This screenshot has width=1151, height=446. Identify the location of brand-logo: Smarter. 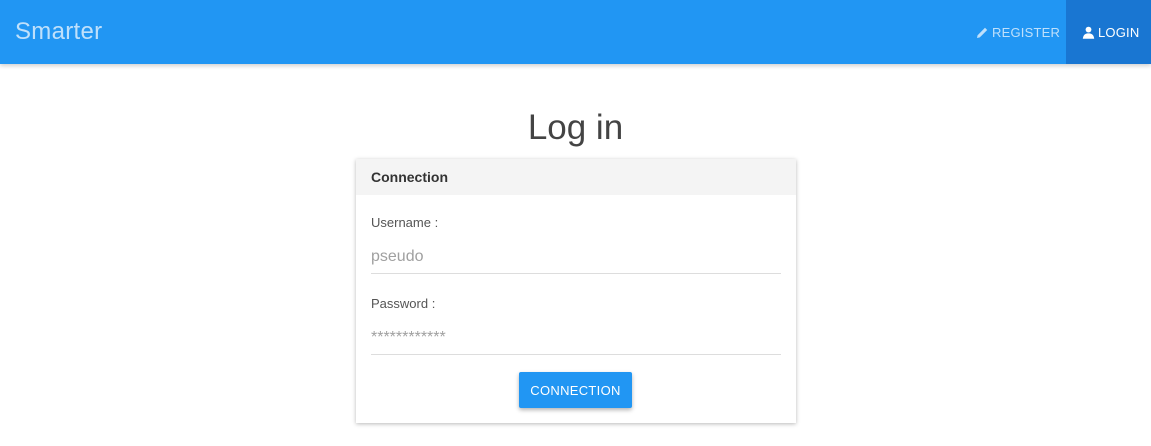
(58, 32).